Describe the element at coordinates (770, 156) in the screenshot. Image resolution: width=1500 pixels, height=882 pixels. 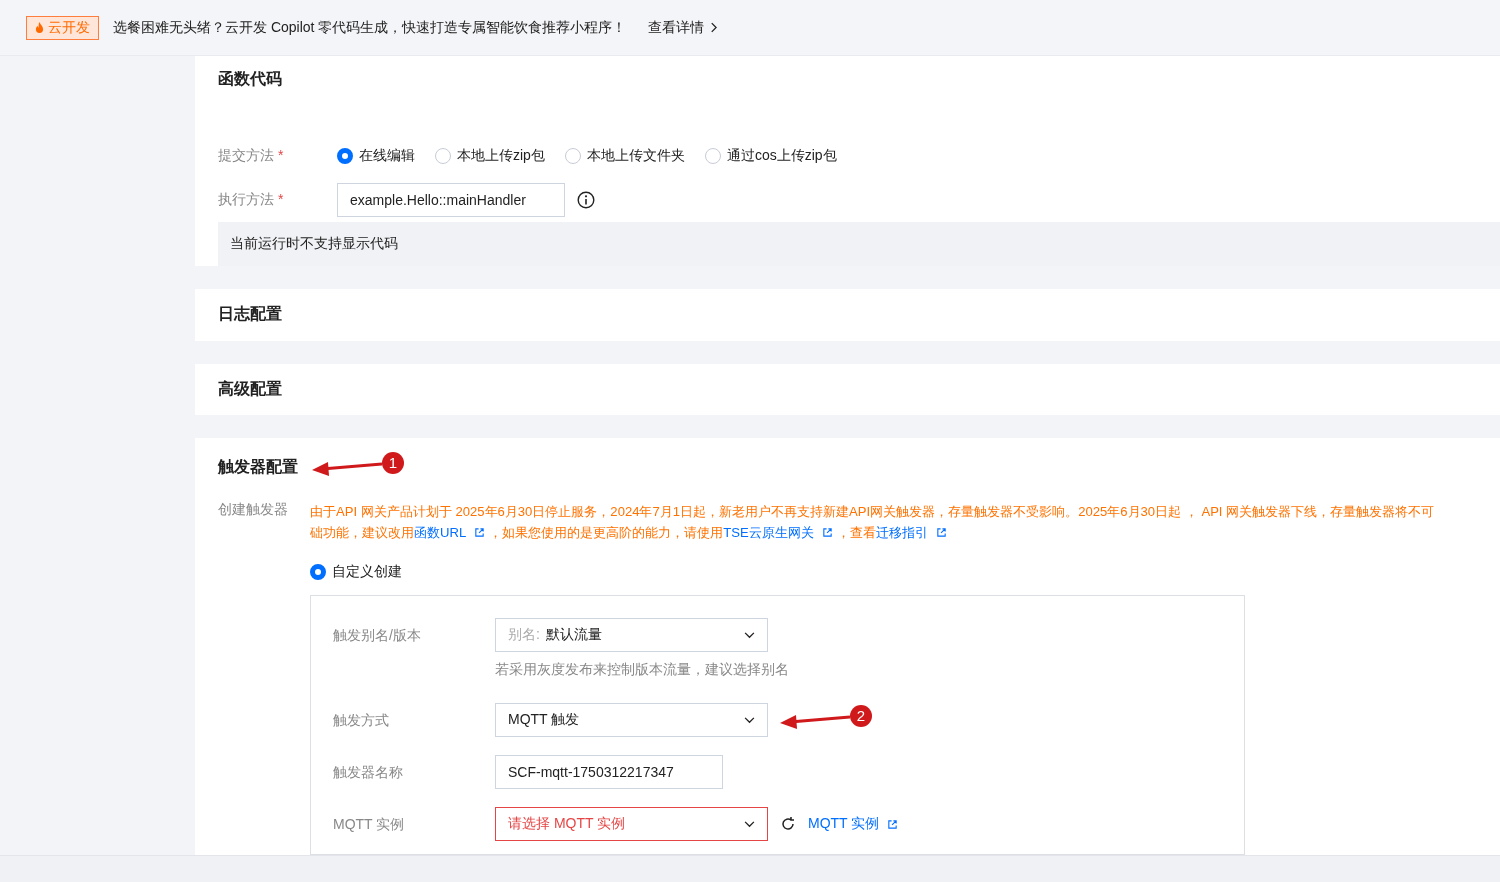
I see `radio-option: 通过cos上传zip包` at that location.